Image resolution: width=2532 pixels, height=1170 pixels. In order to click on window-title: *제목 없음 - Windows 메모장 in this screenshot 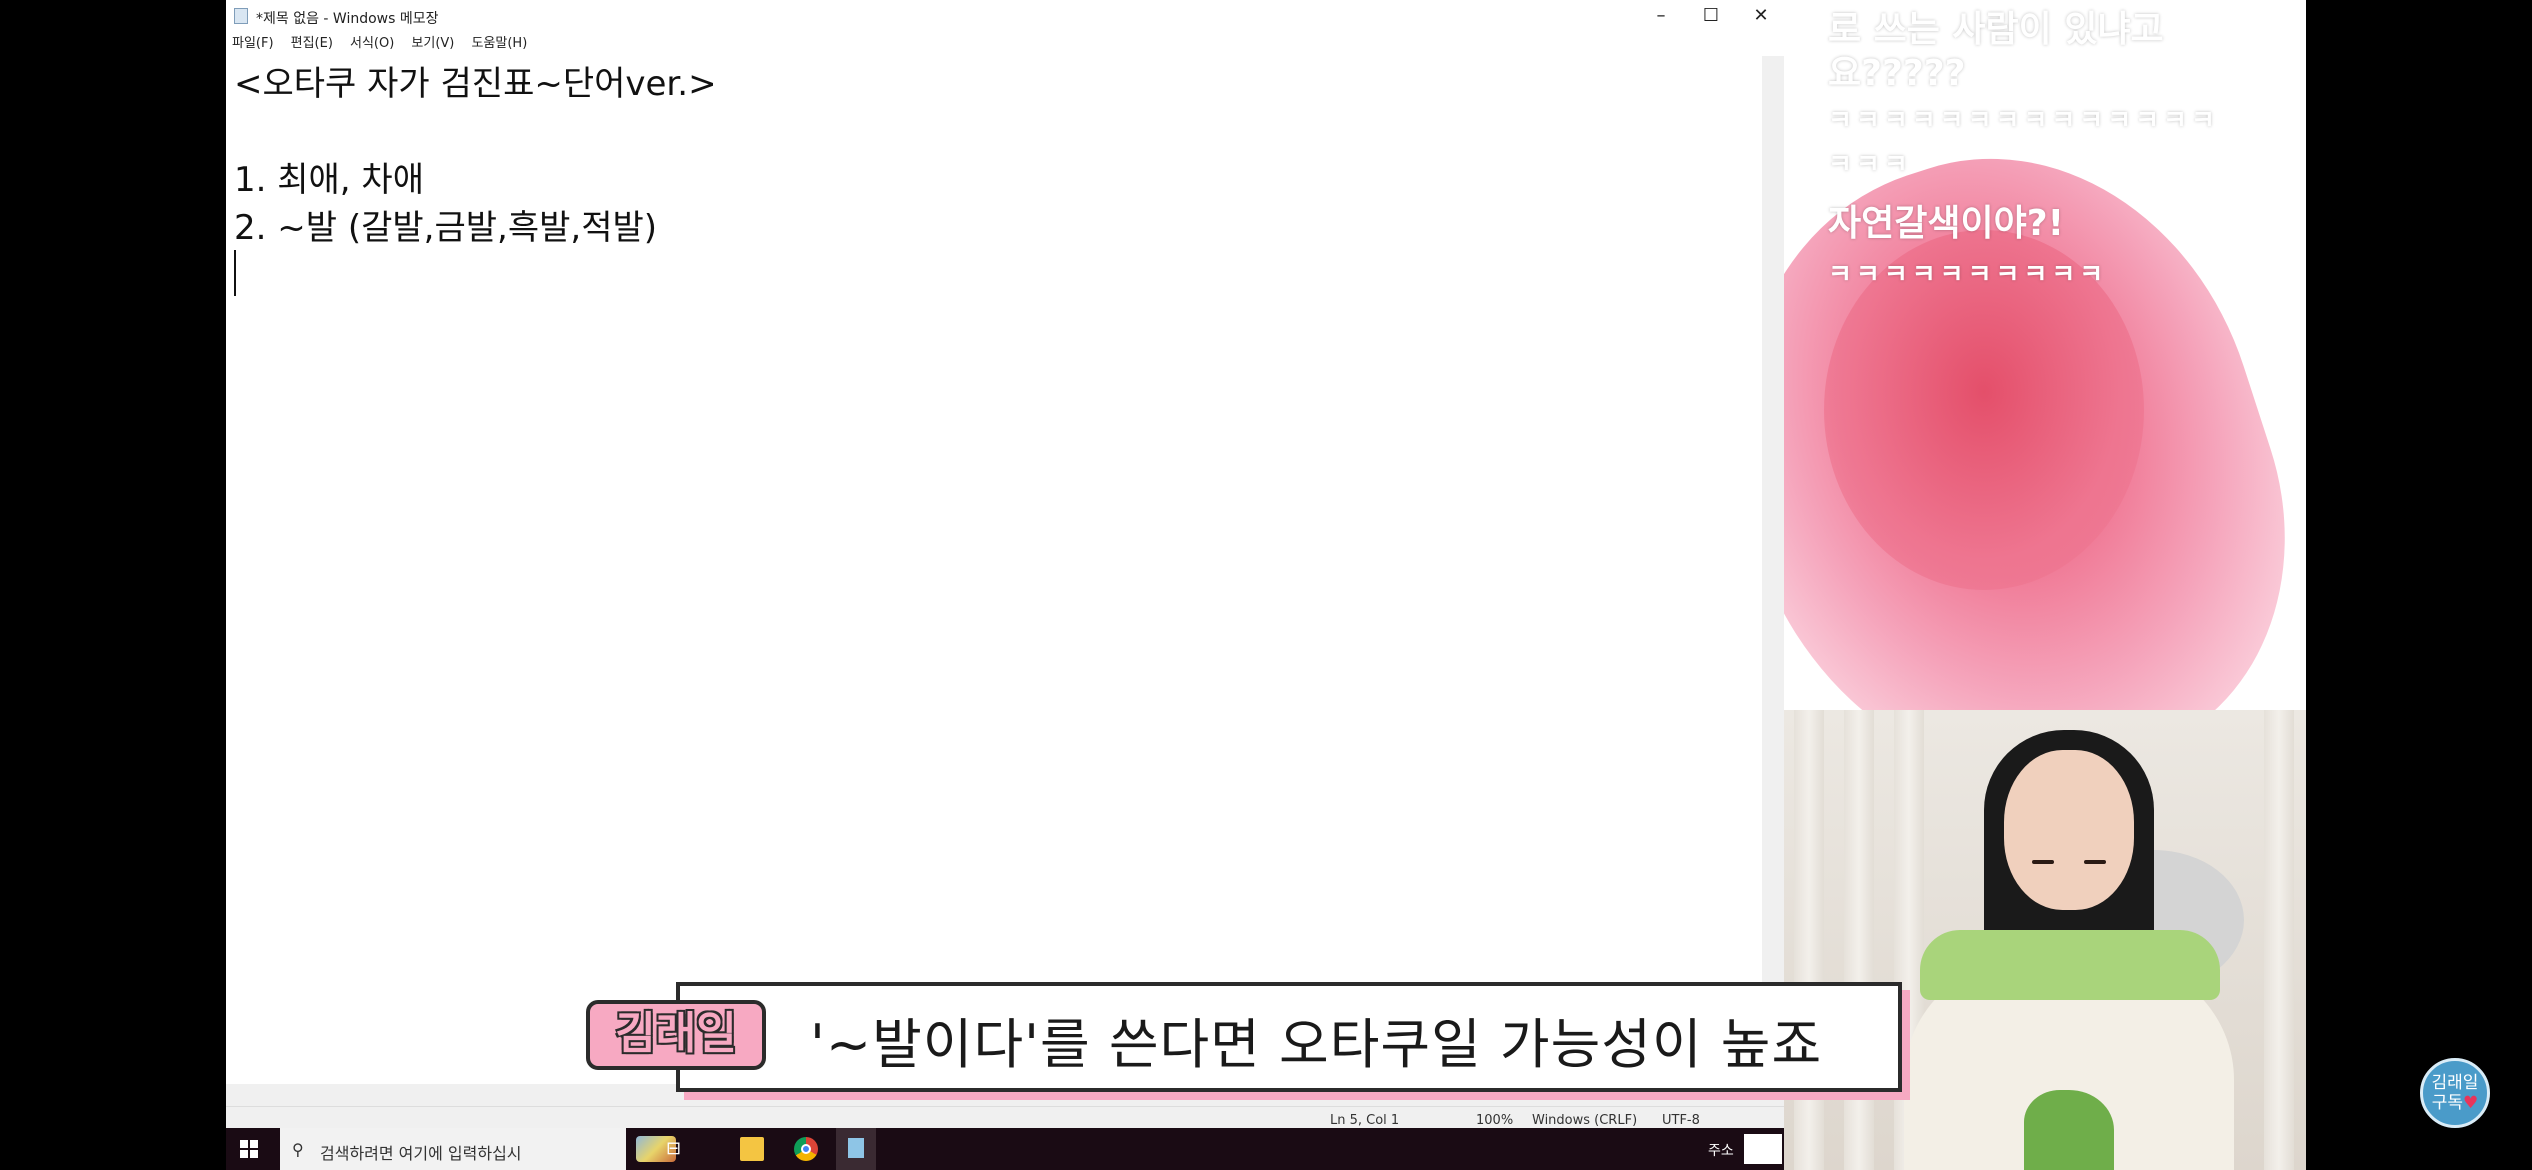, I will do `click(347, 19)`.